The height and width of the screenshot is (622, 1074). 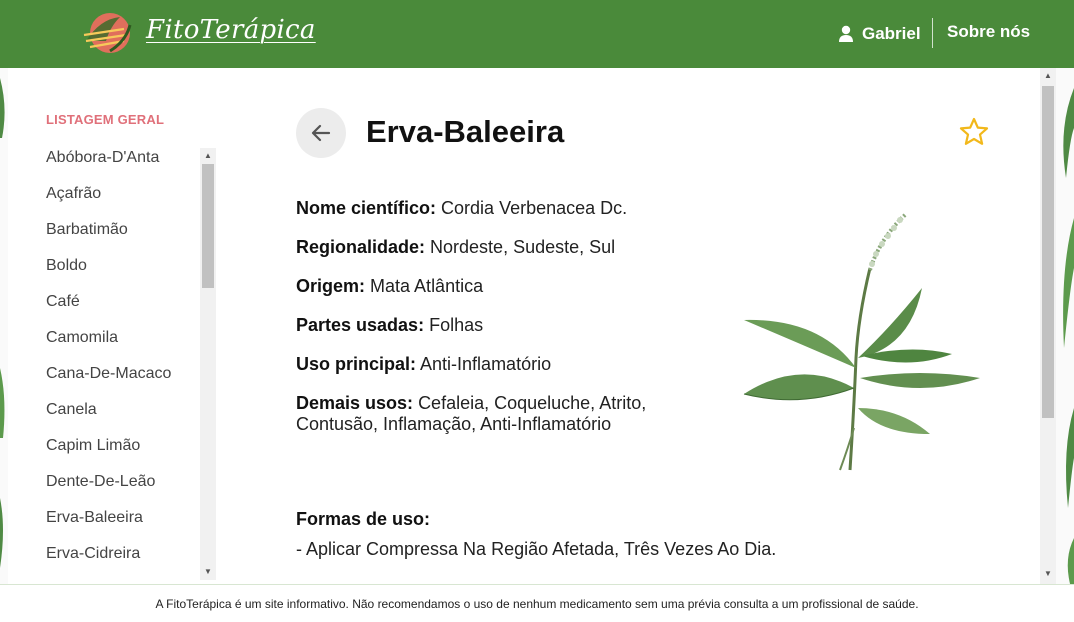 I want to click on sidebar-scroll-down-icon: ▼, so click(x=208, y=572).